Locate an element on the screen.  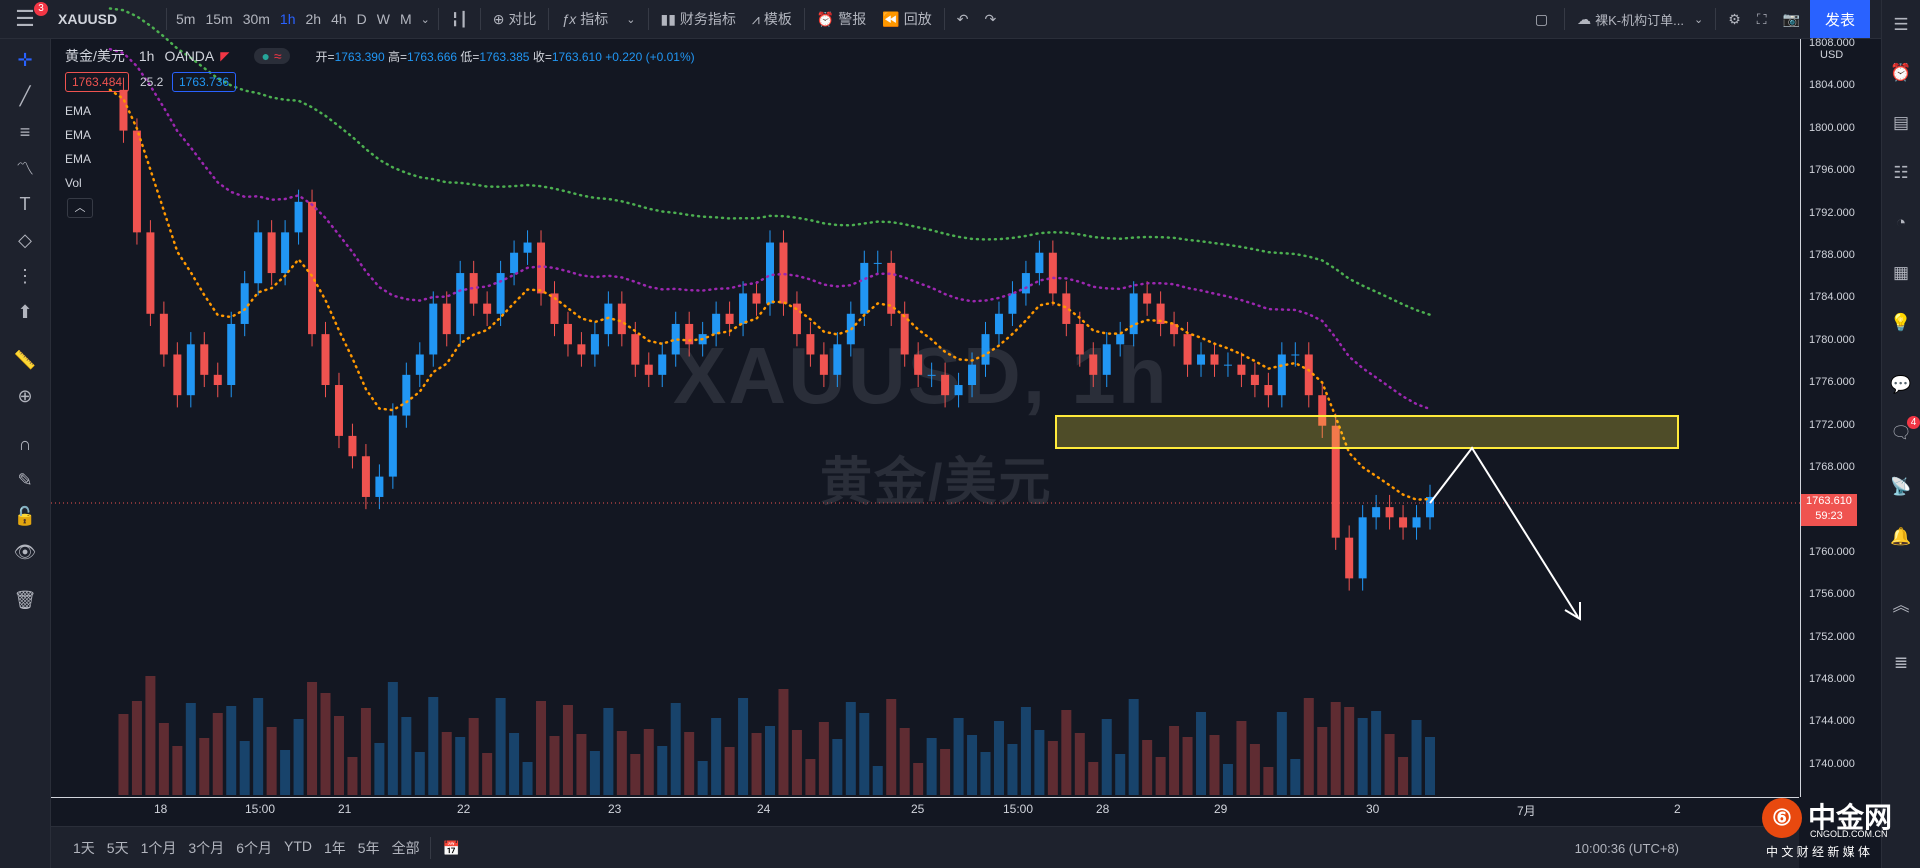
range-button: 6个月 is located at coordinates (254, 848).